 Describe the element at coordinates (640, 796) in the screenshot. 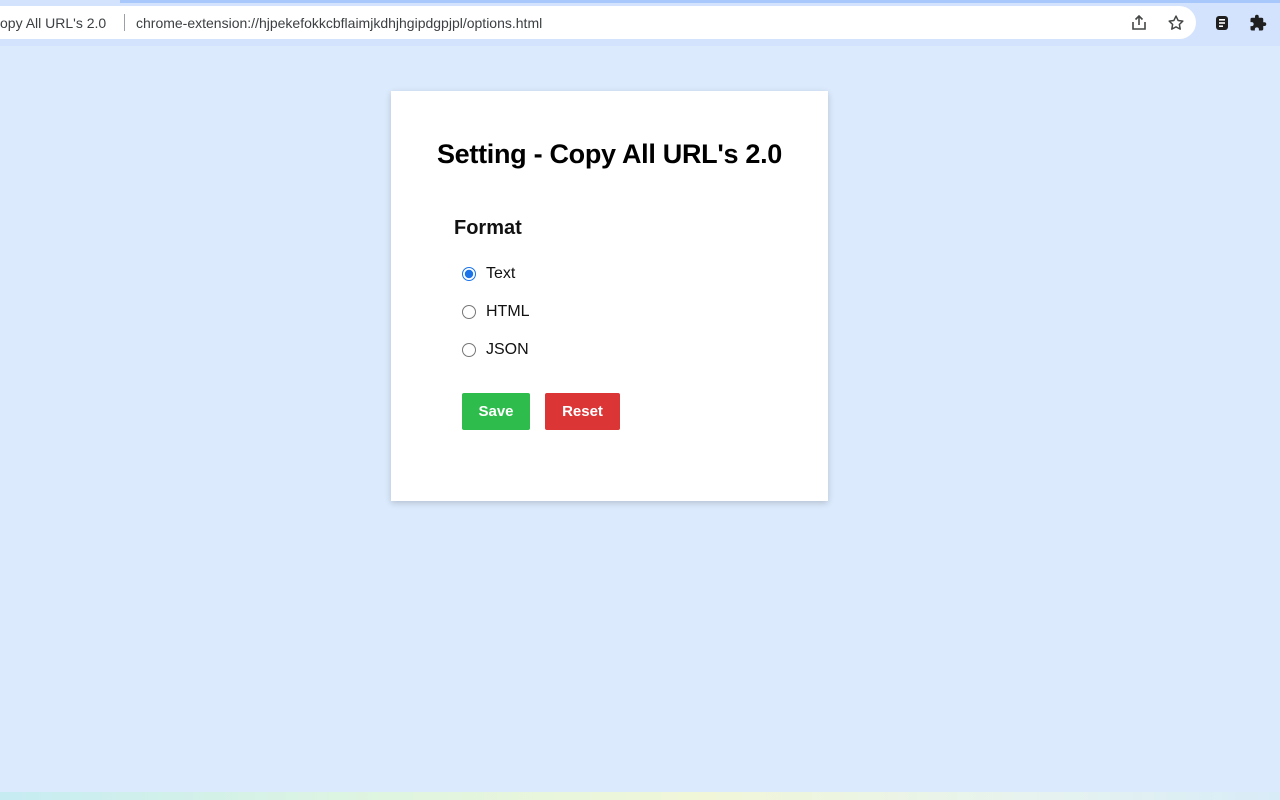

I see `taskbar-edge` at that location.